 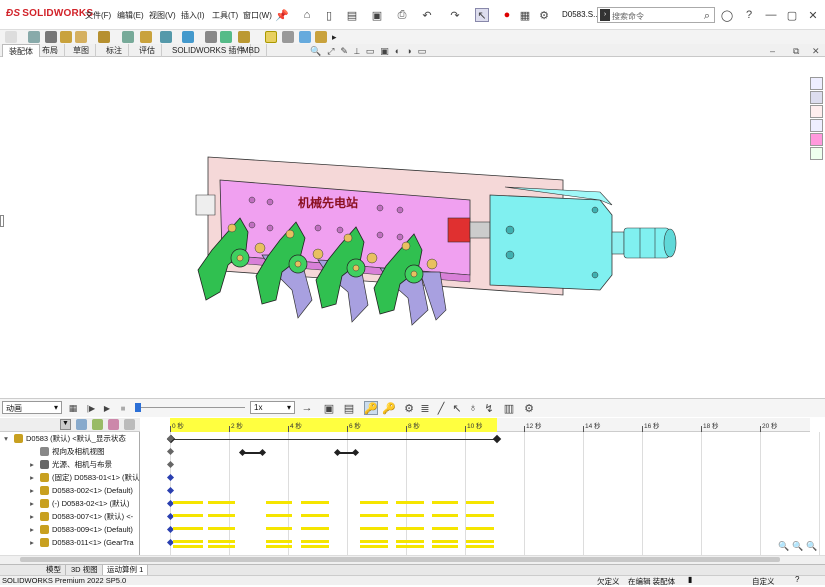 What do you see at coordinates (816, 153) in the screenshot?
I see `custom-properties-icon` at bounding box center [816, 153].